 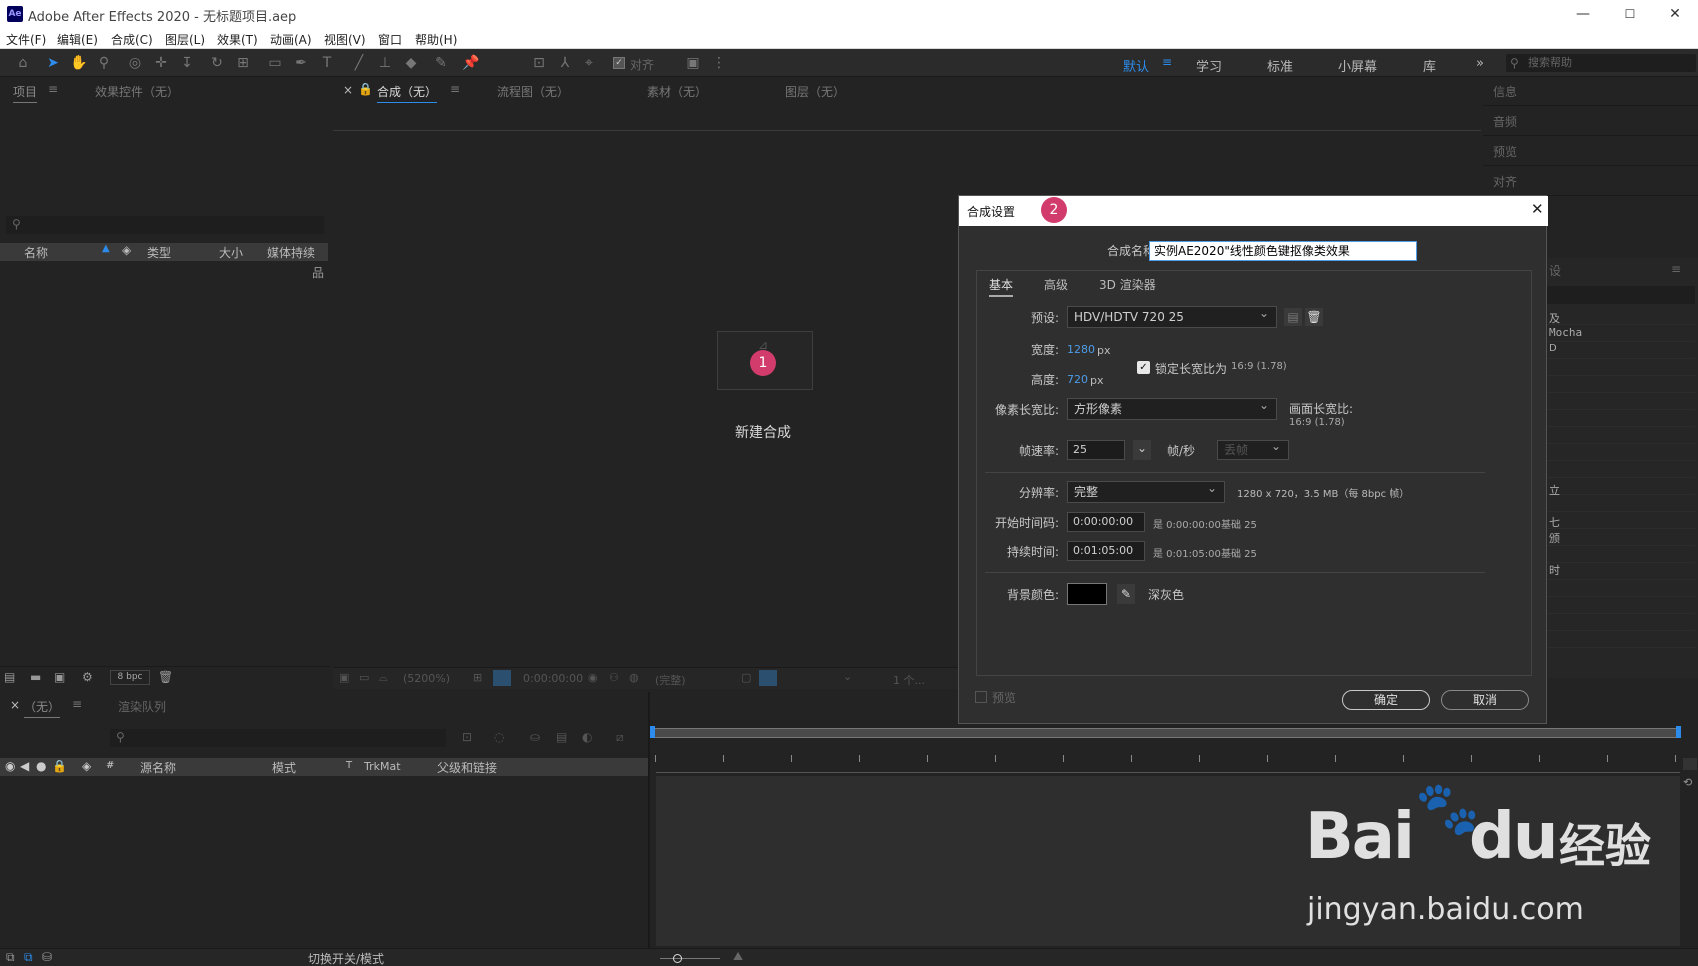 I want to click on local-axis-icon: ⊡, so click(x=539, y=63).